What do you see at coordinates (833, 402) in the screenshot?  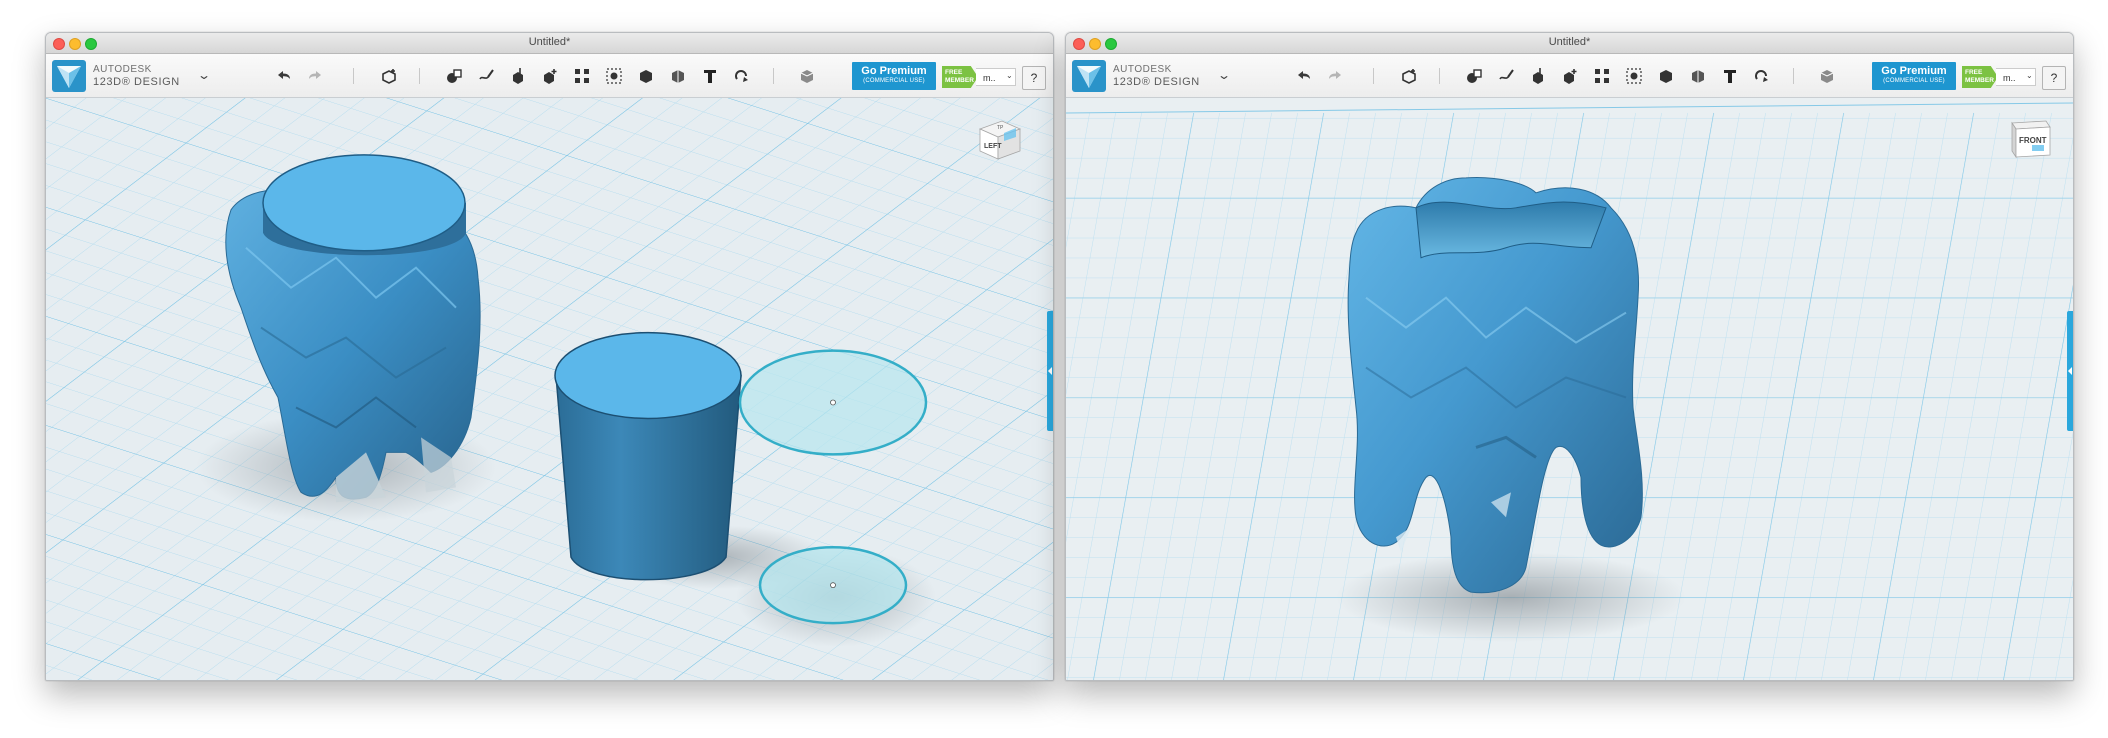 I see `sketch-circle-upper` at bounding box center [833, 402].